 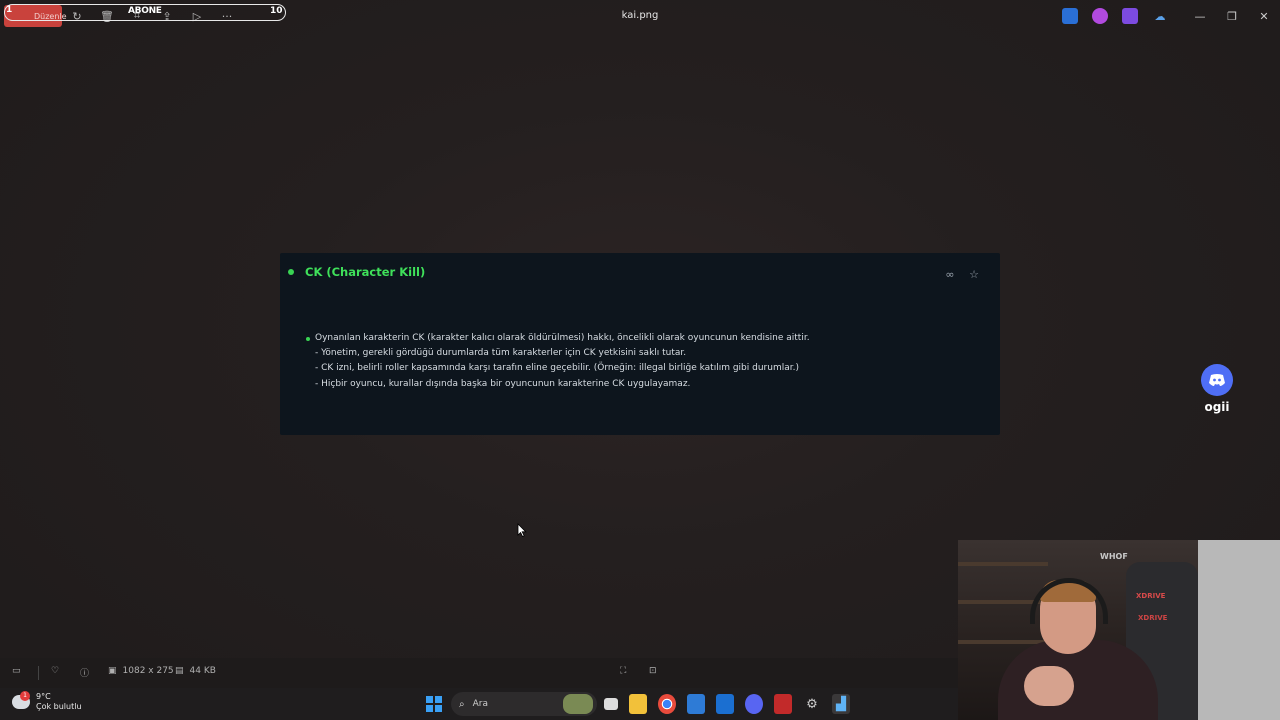 I want to click on info-icon: ⓘ, so click(x=84, y=672).